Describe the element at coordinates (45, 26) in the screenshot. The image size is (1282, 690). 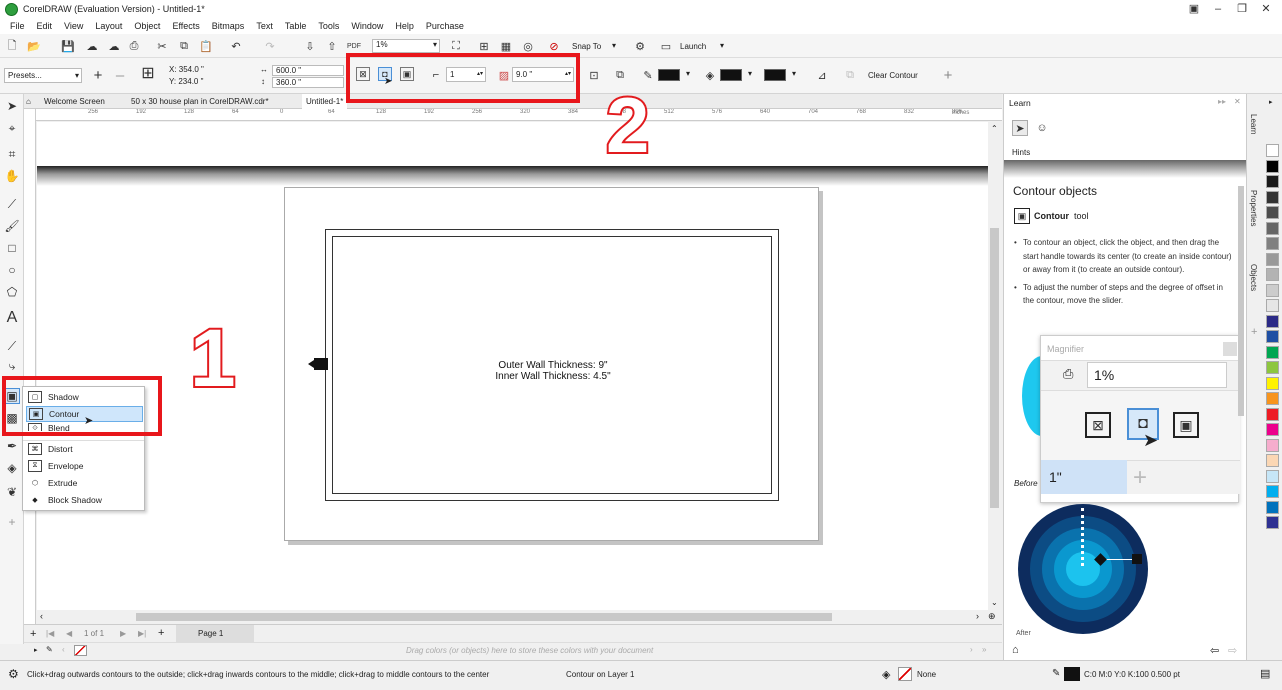
I see `menu-edit: Edit` at that location.